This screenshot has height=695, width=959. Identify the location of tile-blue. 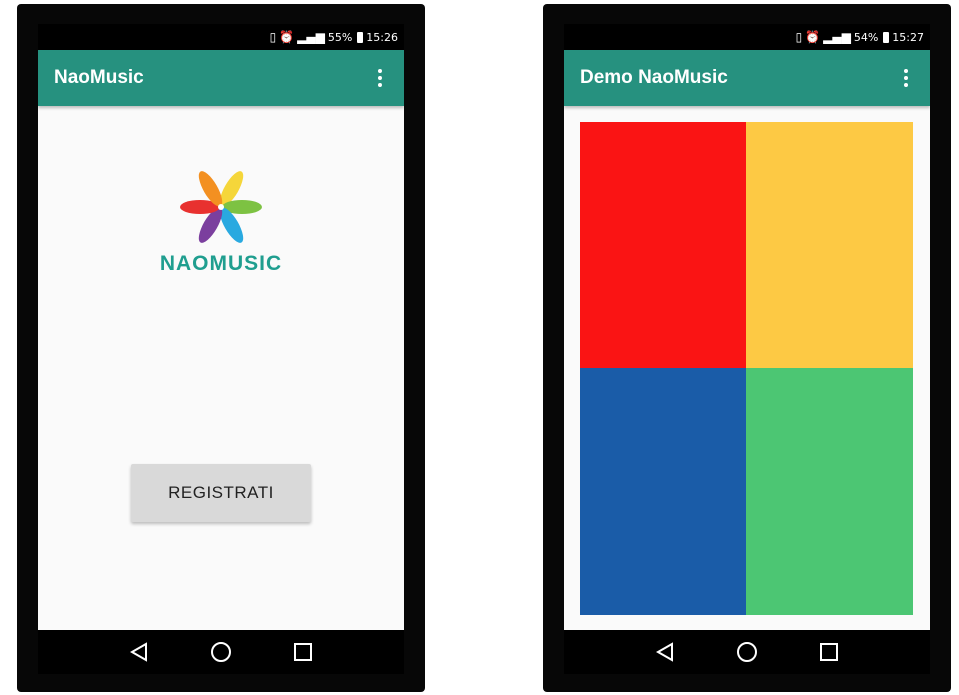
(663, 491).